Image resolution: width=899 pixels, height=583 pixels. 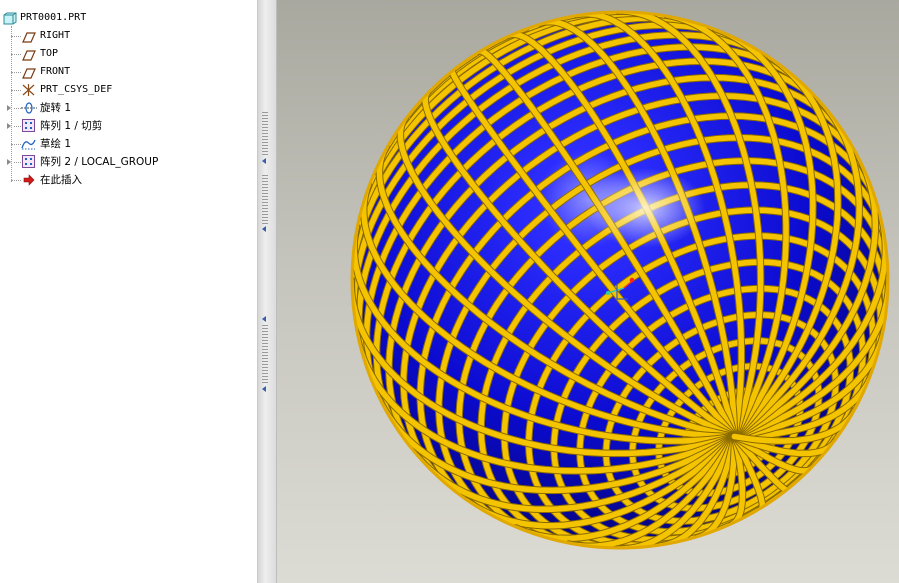 What do you see at coordinates (125, 54) in the screenshot?
I see `tree-item-top: TOP` at bounding box center [125, 54].